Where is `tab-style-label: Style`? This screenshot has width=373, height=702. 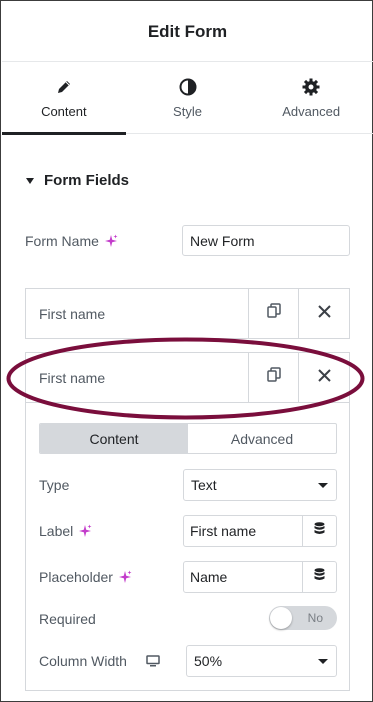 tab-style-label: Style is located at coordinates (187, 111).